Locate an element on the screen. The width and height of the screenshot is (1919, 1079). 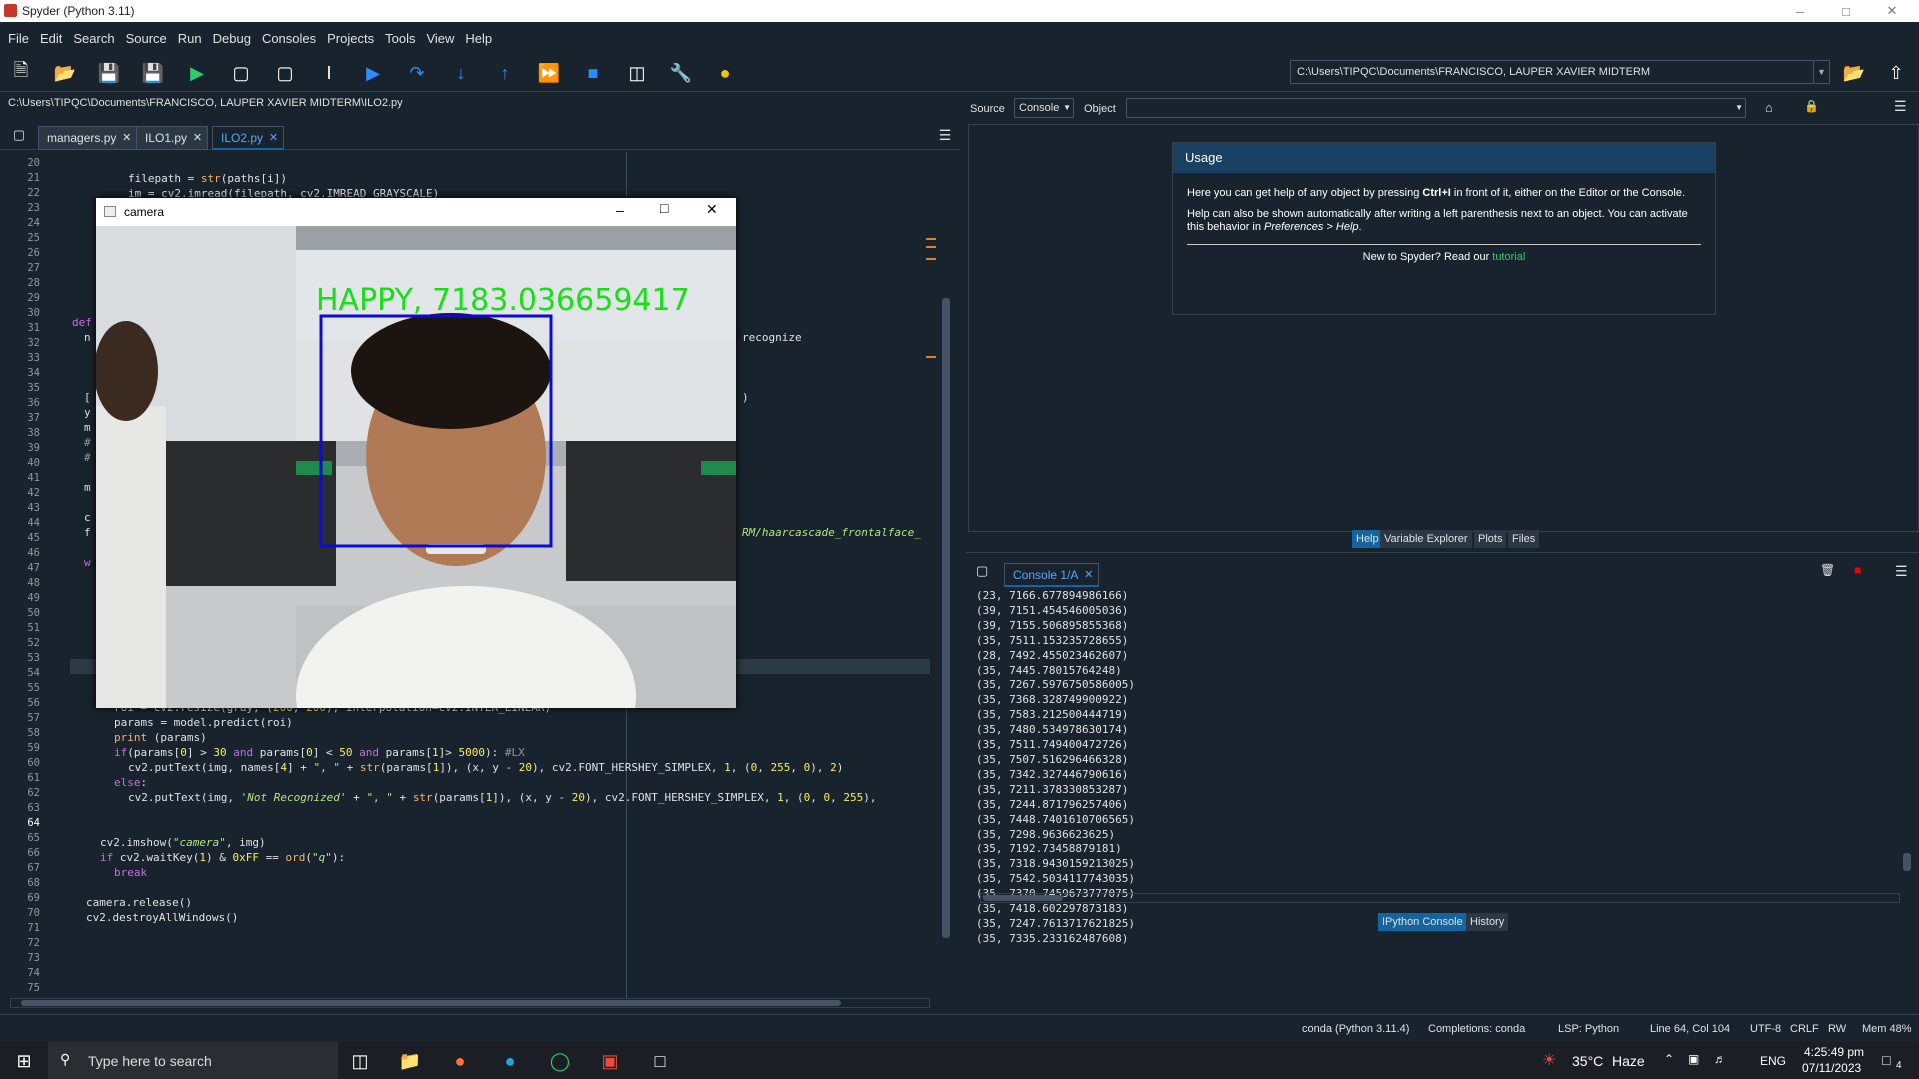
camera-title-bar: camera – □ ✕ is located at coordinates (416, 212).